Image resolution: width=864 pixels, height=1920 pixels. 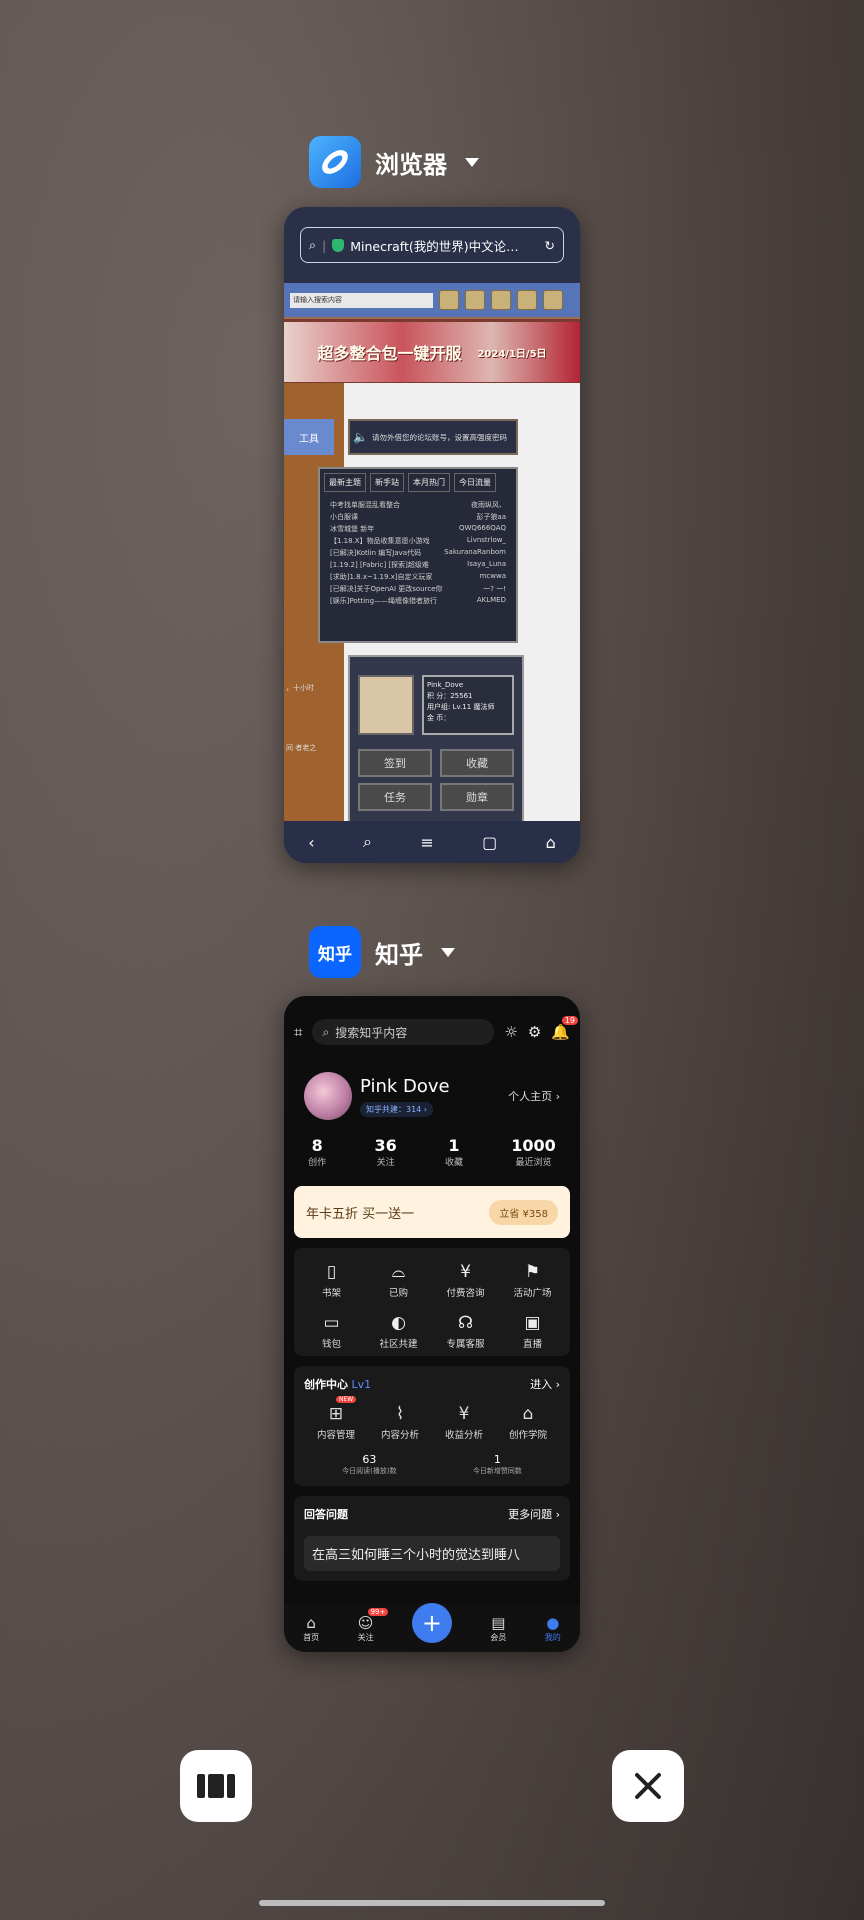 I want to click on reload-icon: ↻, so click(x=550, y=245).